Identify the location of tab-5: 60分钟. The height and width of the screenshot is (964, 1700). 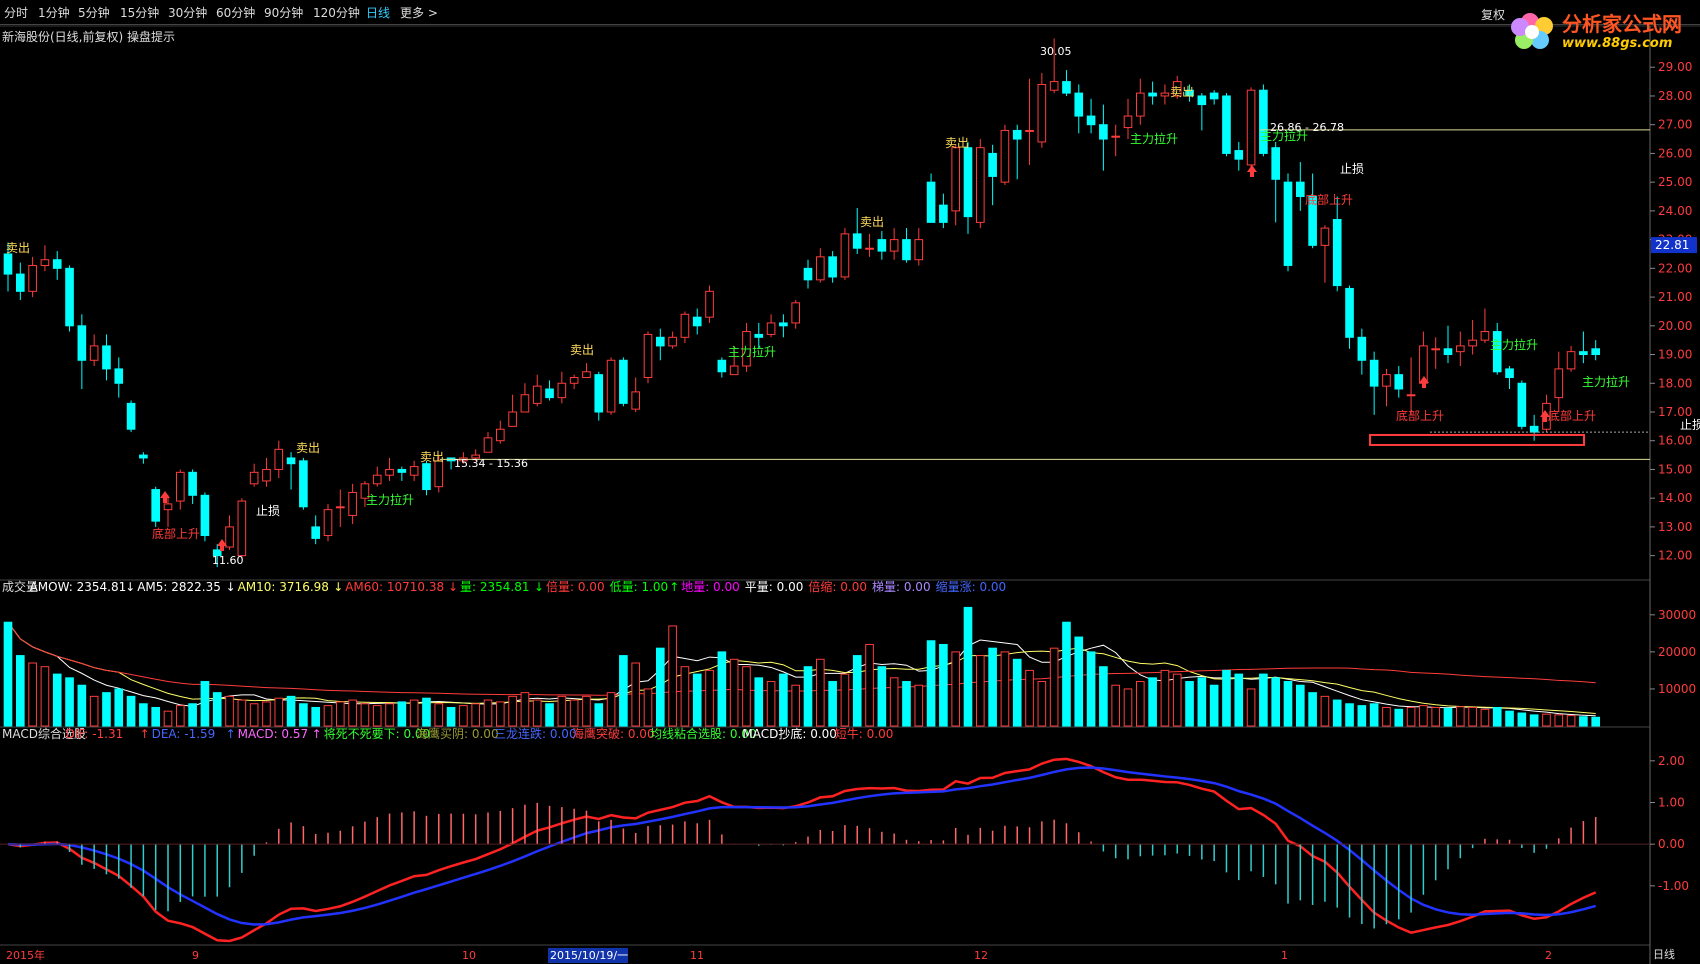
(235, 12).